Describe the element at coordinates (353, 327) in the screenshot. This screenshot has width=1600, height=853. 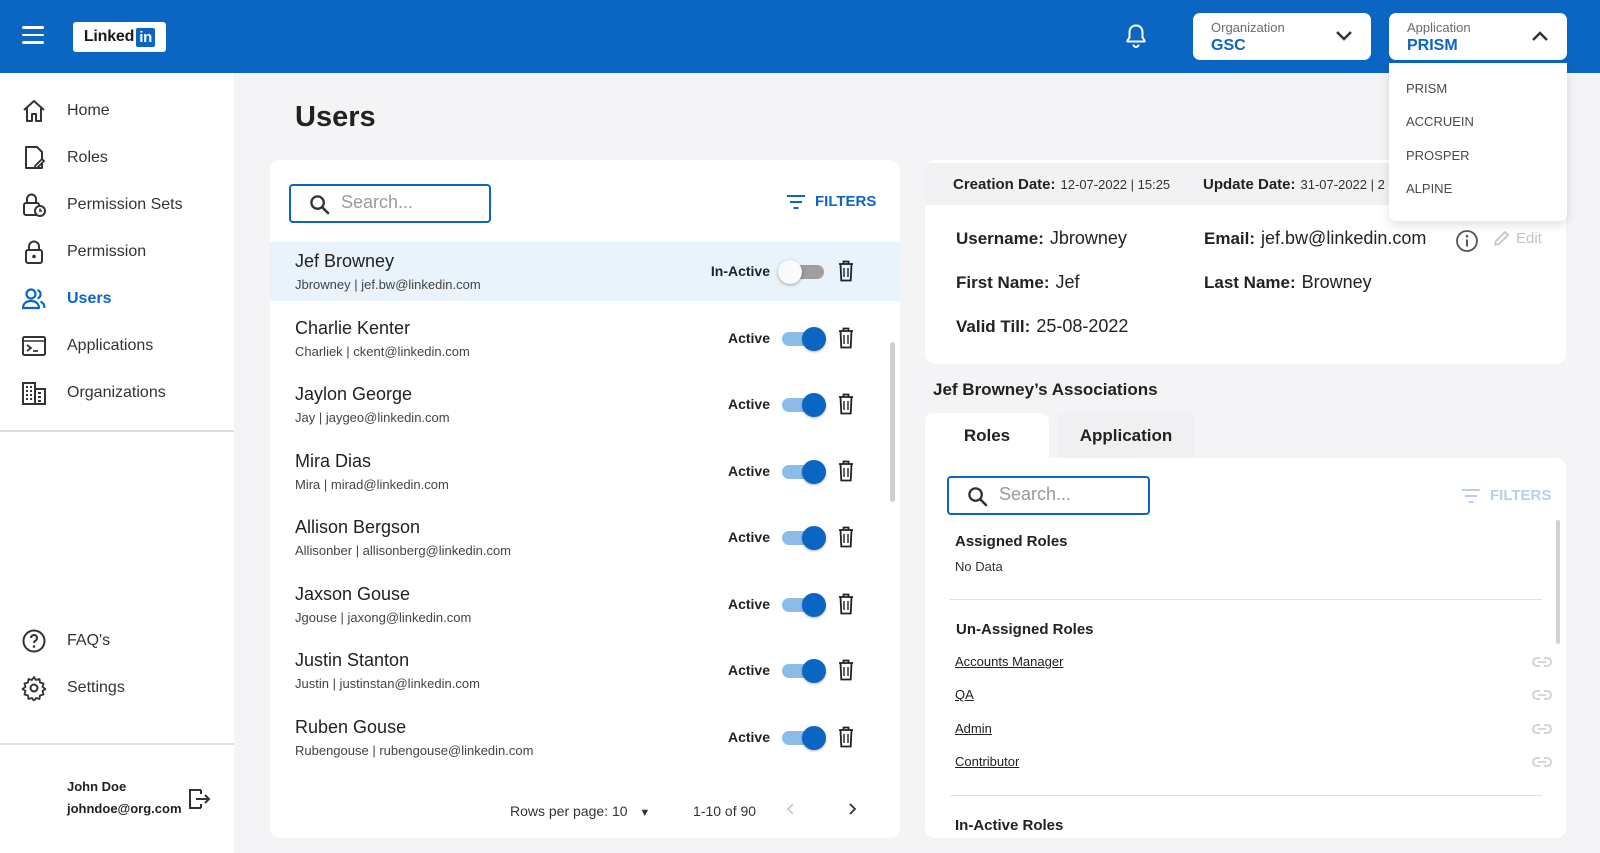
I see `user-name: Charlie Kenter` at that location.